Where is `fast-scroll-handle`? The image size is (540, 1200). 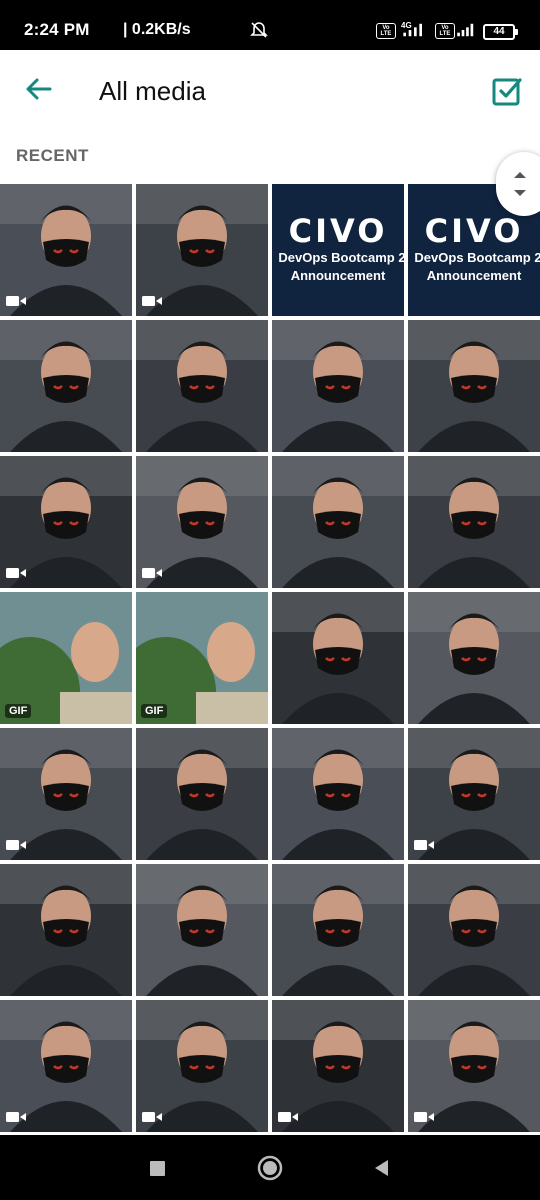
fast-scroll-handle is located at coordinates (518, 184).